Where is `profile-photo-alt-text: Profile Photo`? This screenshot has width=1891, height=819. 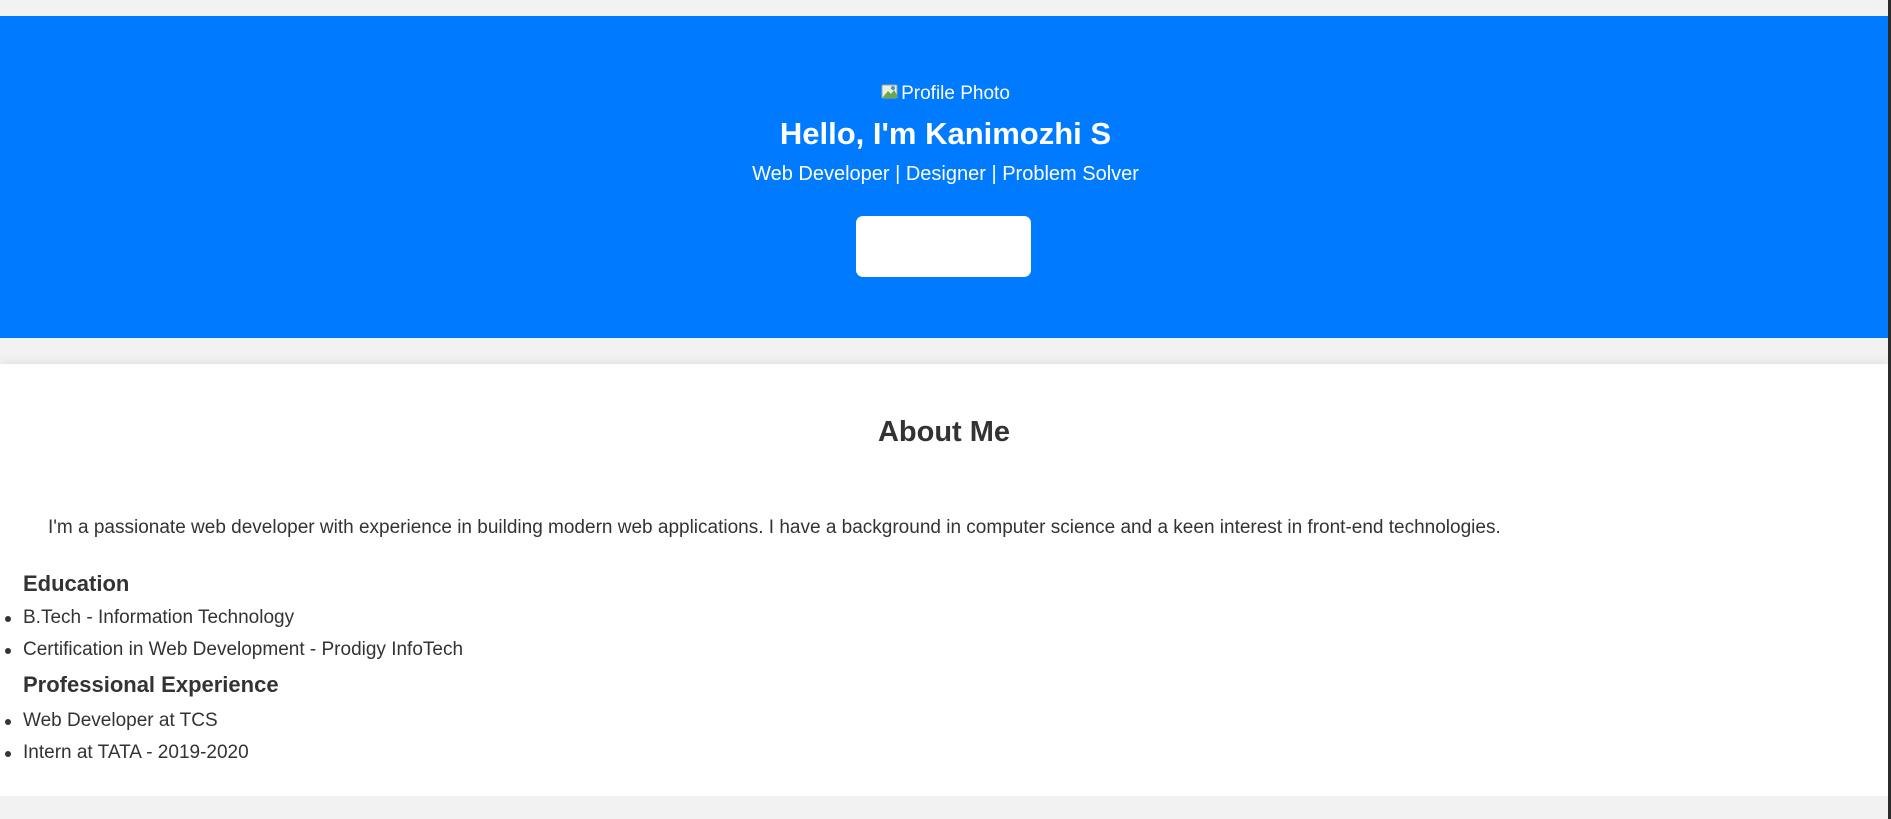
profile-photo-alt-text: Profile Photo is located at coordinates (955, 93).